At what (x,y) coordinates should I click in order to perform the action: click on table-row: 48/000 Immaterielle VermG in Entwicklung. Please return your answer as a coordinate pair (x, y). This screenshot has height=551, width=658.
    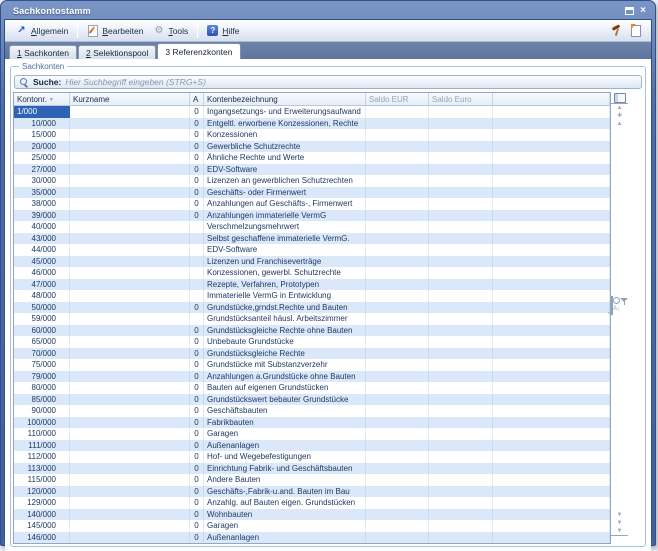
    Looking at the image, I should click on (312, 296).